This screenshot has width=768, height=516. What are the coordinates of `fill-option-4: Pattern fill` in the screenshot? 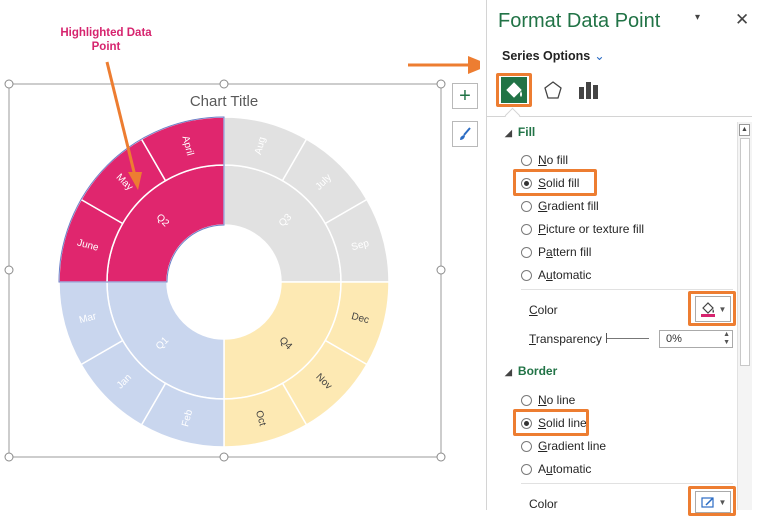 It's located at (556, 252).